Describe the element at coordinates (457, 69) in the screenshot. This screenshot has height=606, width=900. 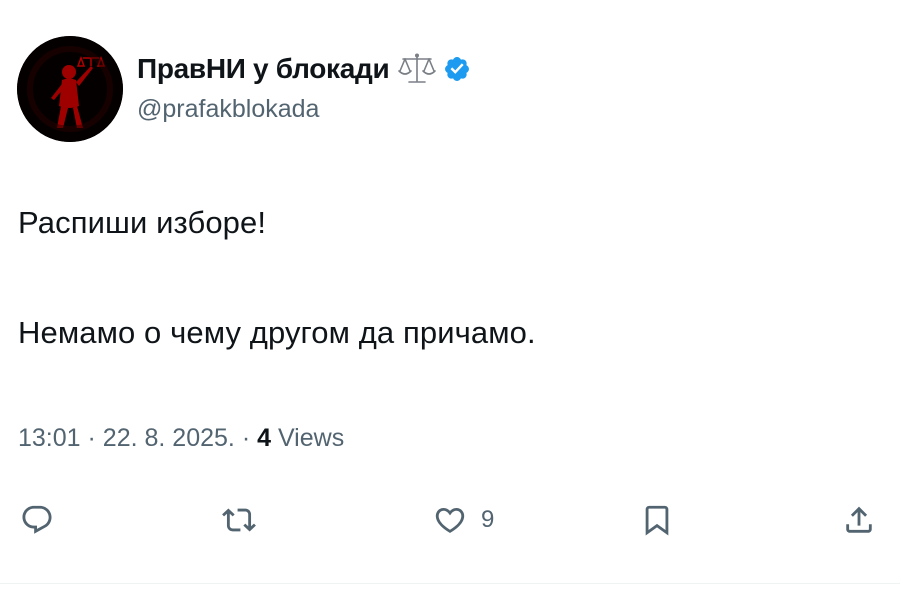
I see `verified-badge-icon` at that location.